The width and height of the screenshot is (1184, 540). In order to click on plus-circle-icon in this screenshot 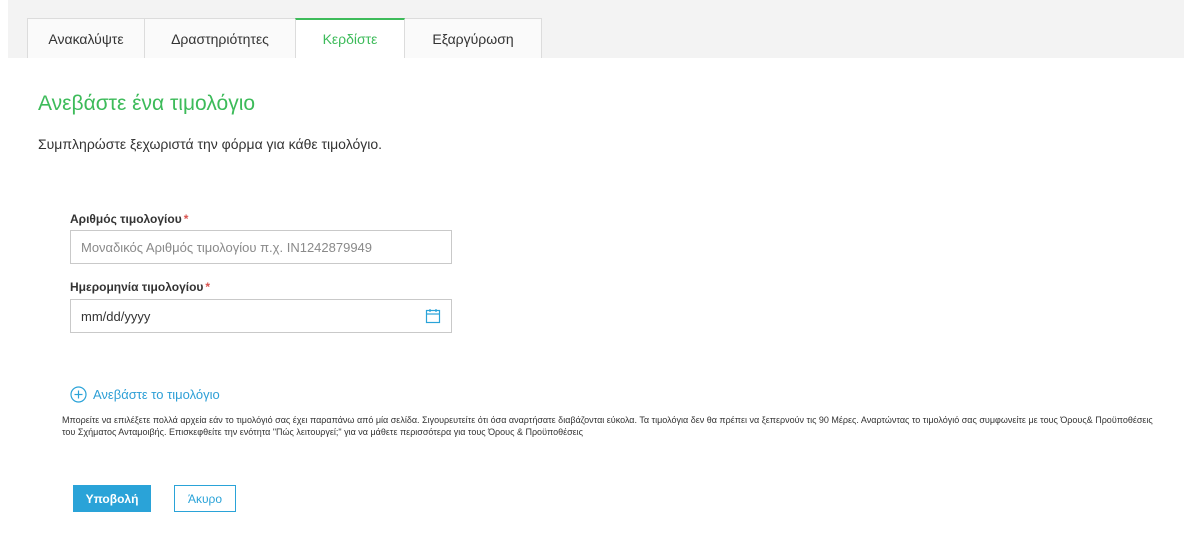, I will do `click(78, 394)`.